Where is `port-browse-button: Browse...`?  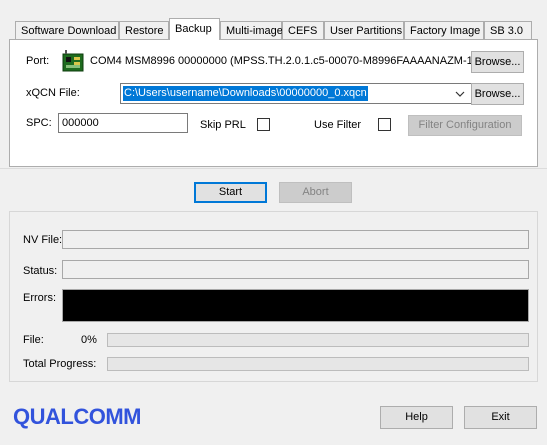
port-browse-button: Browse... is located at coordinates (497, 62).